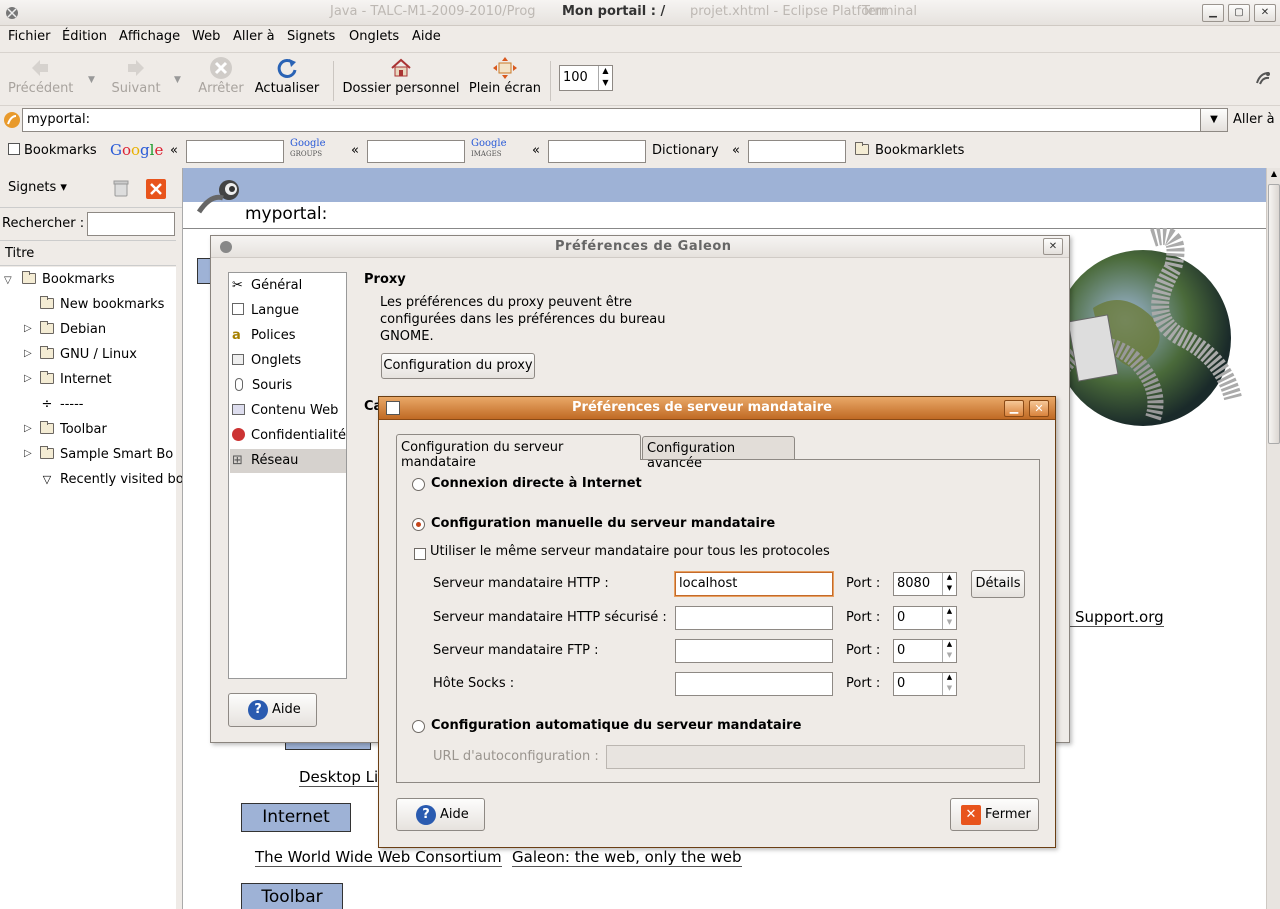 The width and height of the screenshot is (1280, 909). Describe the element at coordinates (418, 484) in the screenshot. I see `radio-direct` at that location.